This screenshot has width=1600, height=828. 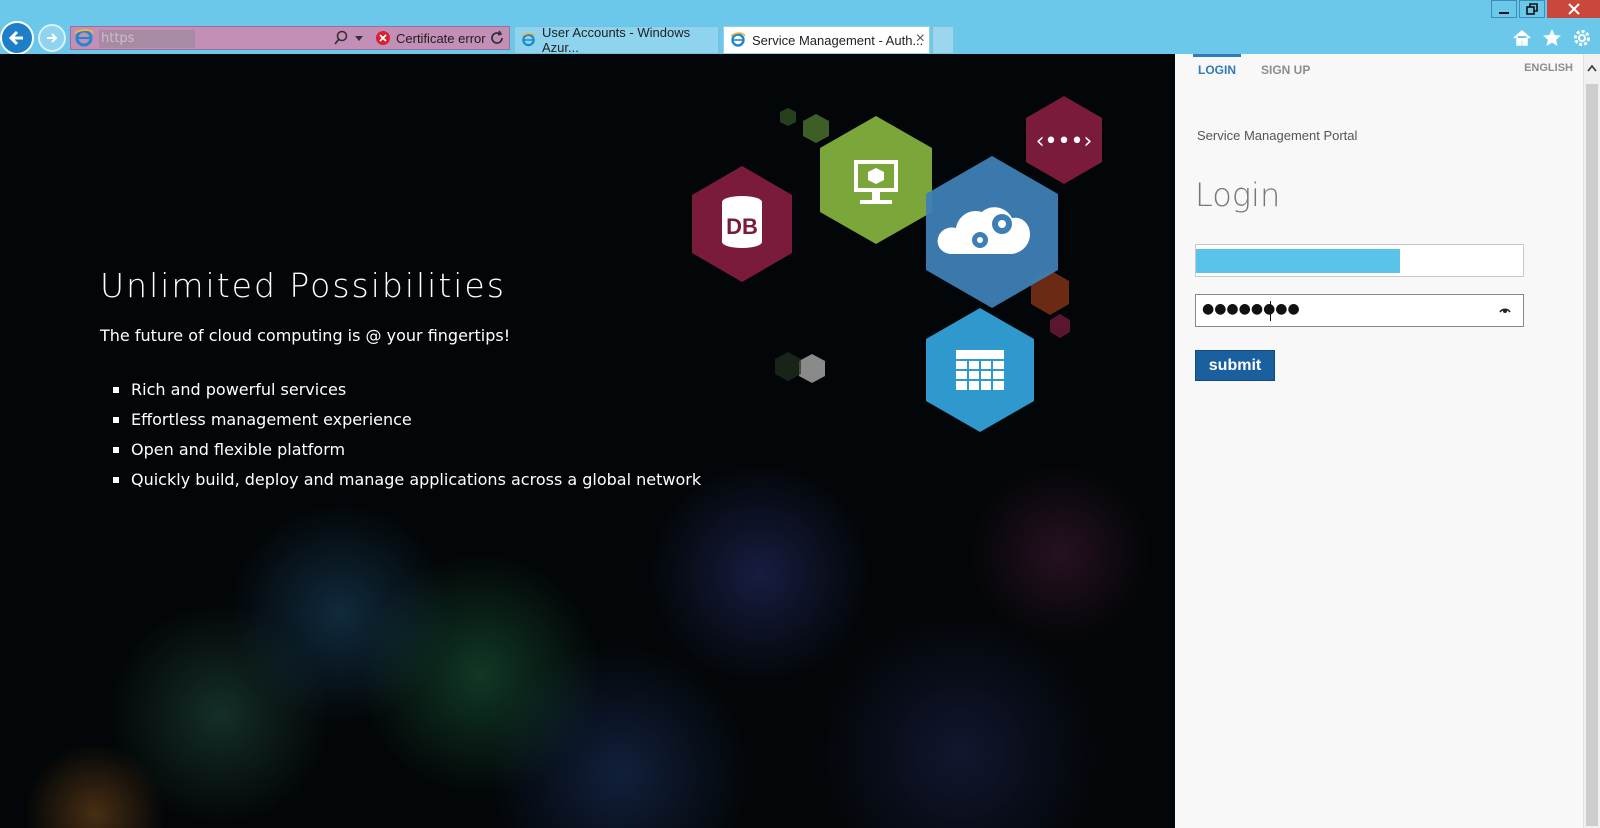 What do you see at coordinates (1582, 38) in the screenshot?
I see `settings-gear-icon` at bounding box center [1582, 38].